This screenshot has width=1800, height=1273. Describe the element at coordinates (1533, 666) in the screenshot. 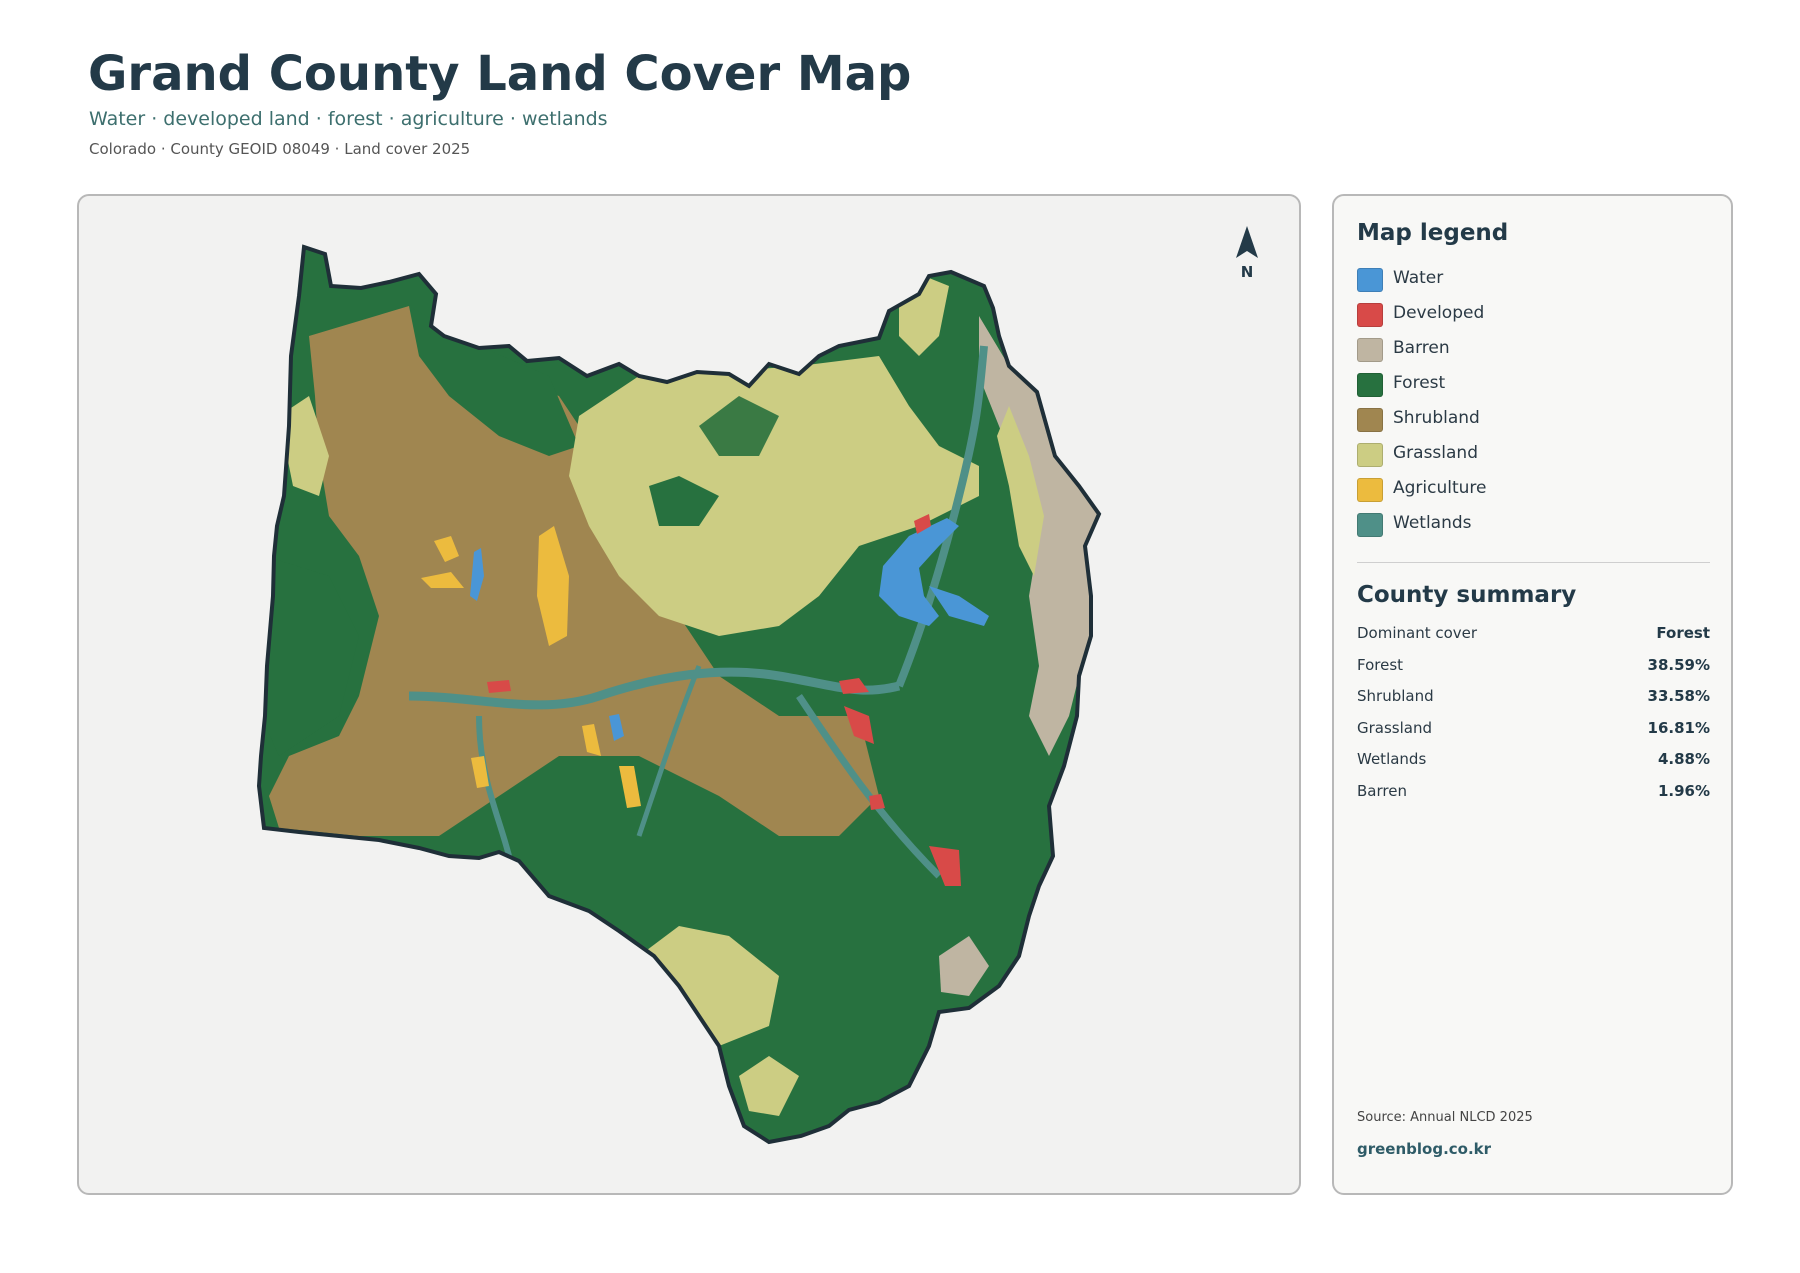

I see `summary-row: Forest 38.59%` at that location.